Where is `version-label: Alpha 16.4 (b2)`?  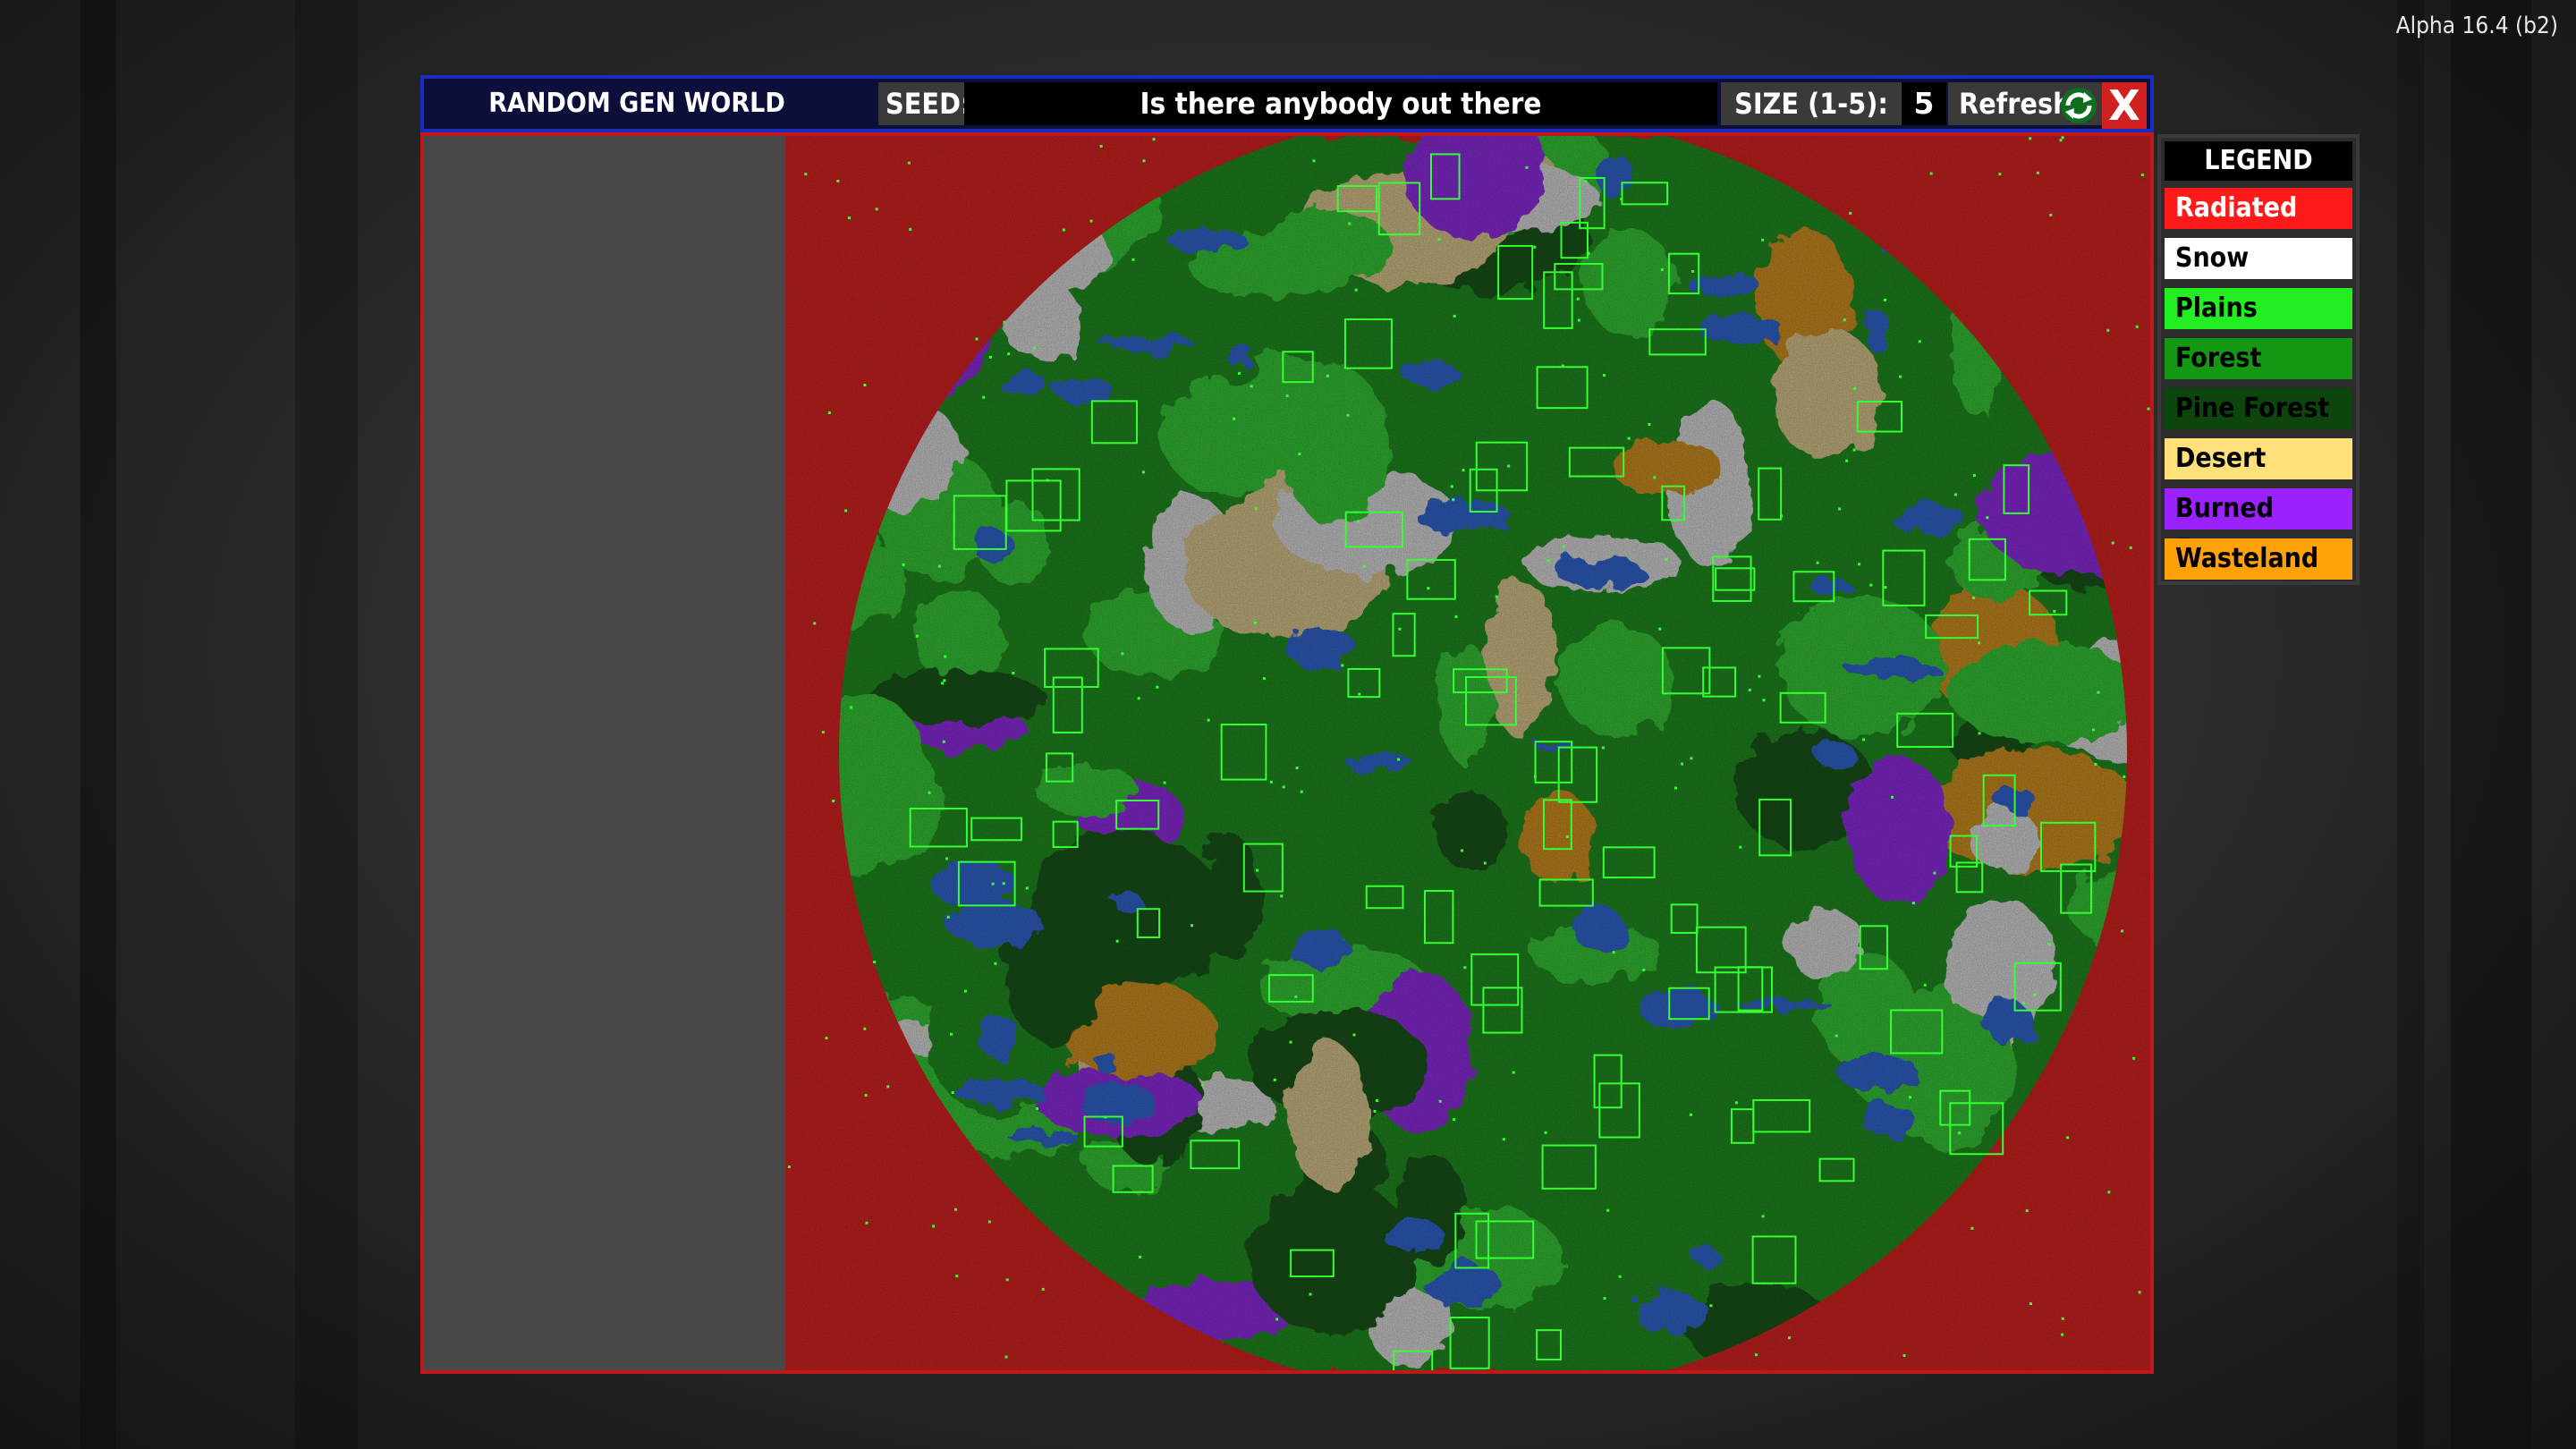 version-label: Alpha 16.4 (b2) is located at coordinates (2476, 26).